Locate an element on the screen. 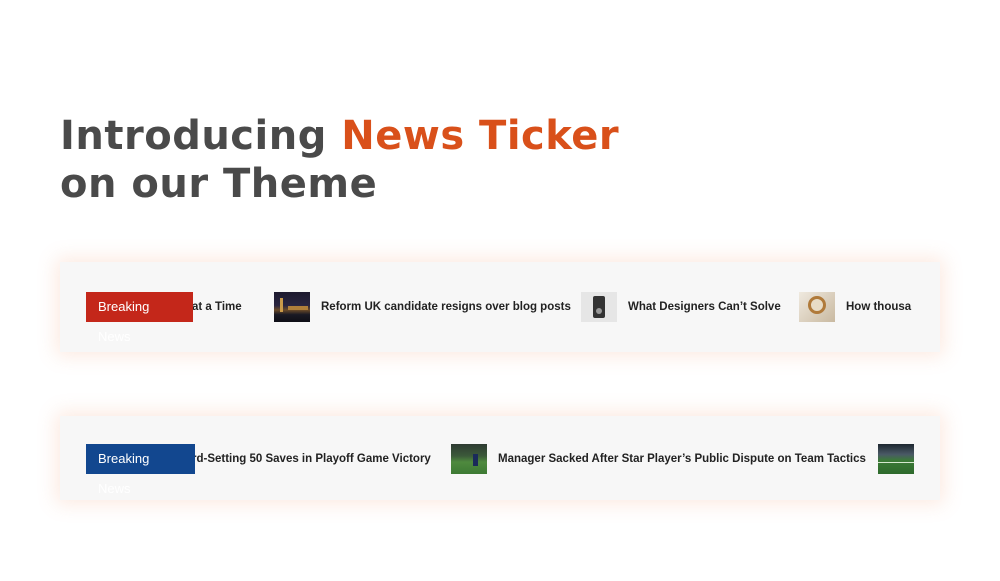 This screenshot has height=581, width=1000. title-prefix: Introducing is located at coordinates (201, 136).